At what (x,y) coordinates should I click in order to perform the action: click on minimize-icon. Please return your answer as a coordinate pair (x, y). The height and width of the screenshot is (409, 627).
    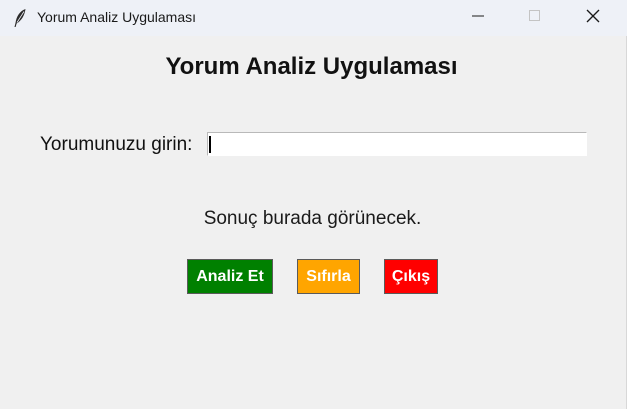
    Looking at the image, I should click on (478, 18).